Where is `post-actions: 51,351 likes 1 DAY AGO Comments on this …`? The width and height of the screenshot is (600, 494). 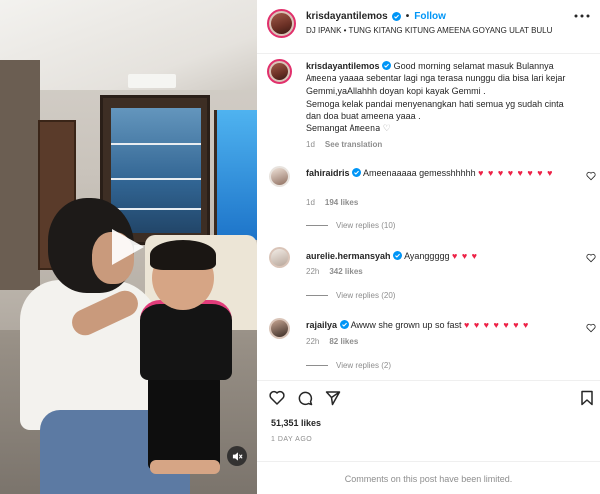 post-actions: 51,351 likes 1 DAY AGO Comments on this … is located at coordinates (428, 437).